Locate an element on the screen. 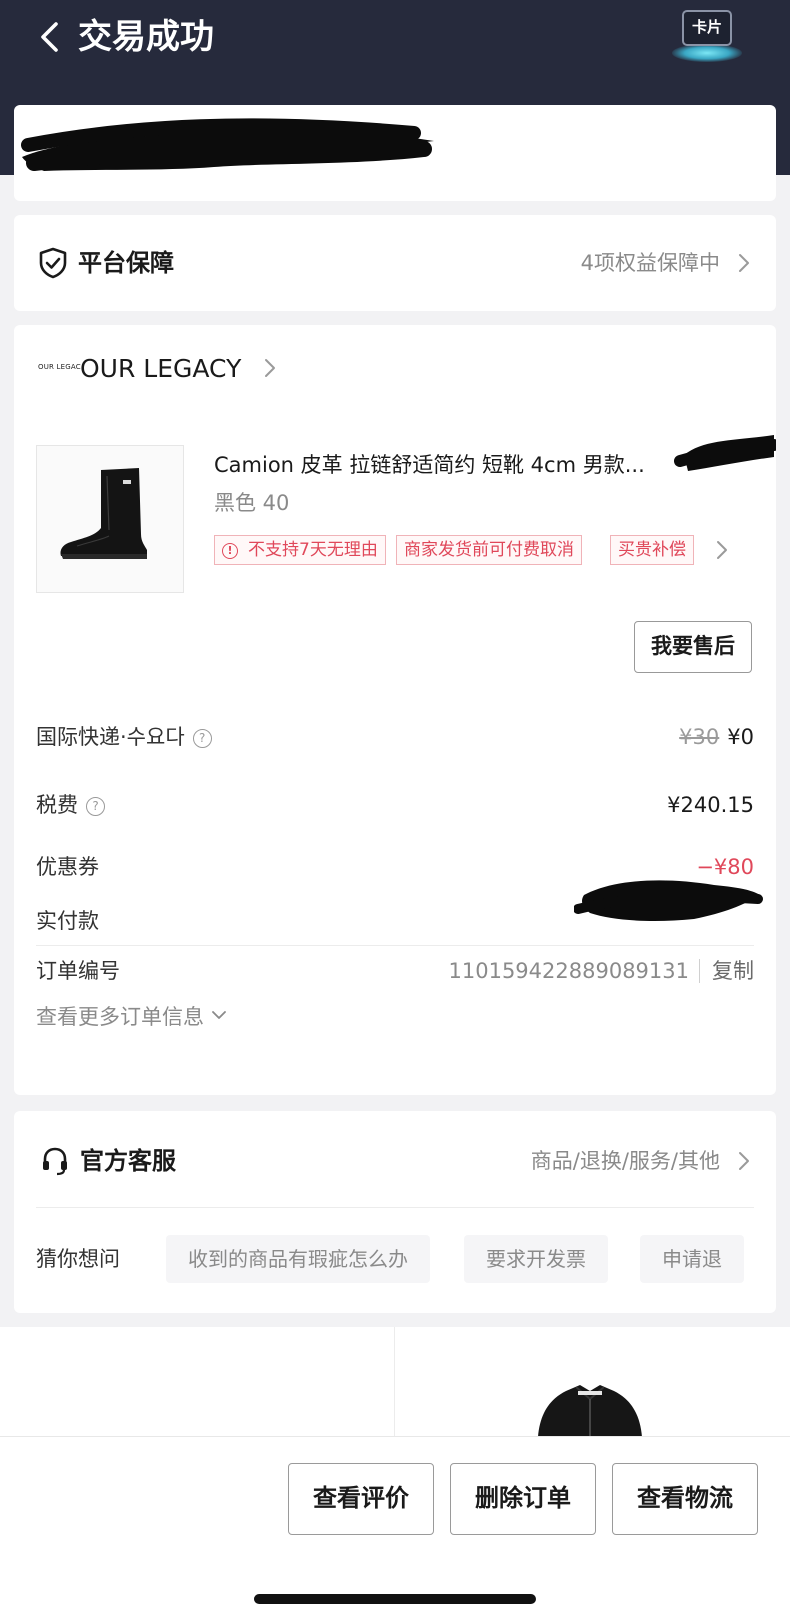  after-sales-button: 我要售后 is located at coordinates (693, 647).